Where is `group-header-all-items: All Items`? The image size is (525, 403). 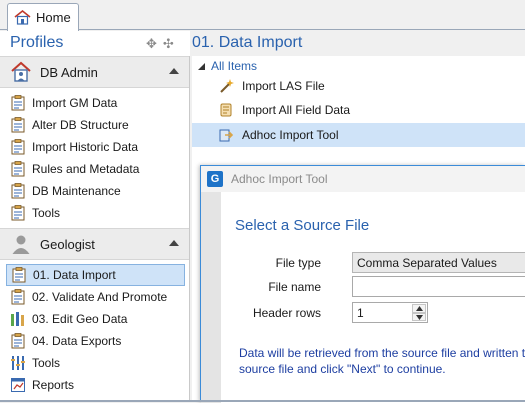 group-header-all-items: All Items is located at coordinates (224, 66).